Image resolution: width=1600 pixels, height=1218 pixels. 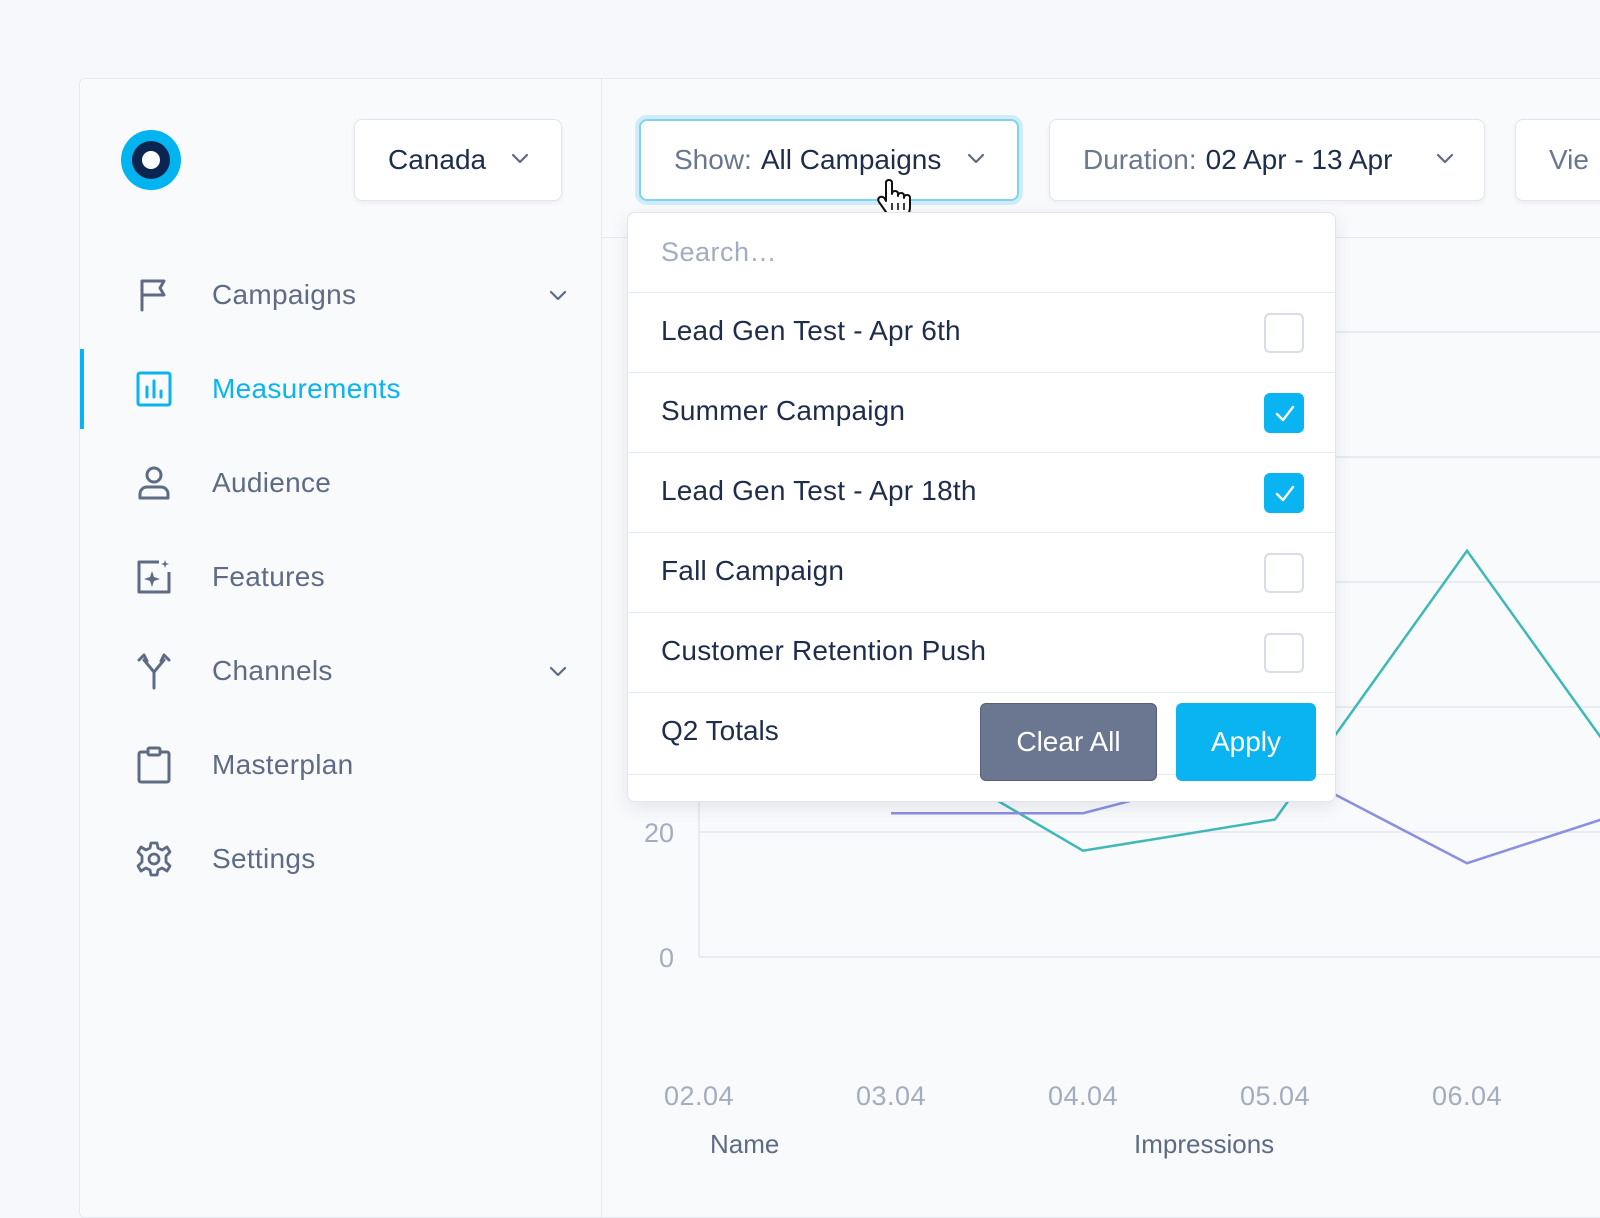 I want to click on x-tick-label: 05.04, so click(x=1275, y=1096).